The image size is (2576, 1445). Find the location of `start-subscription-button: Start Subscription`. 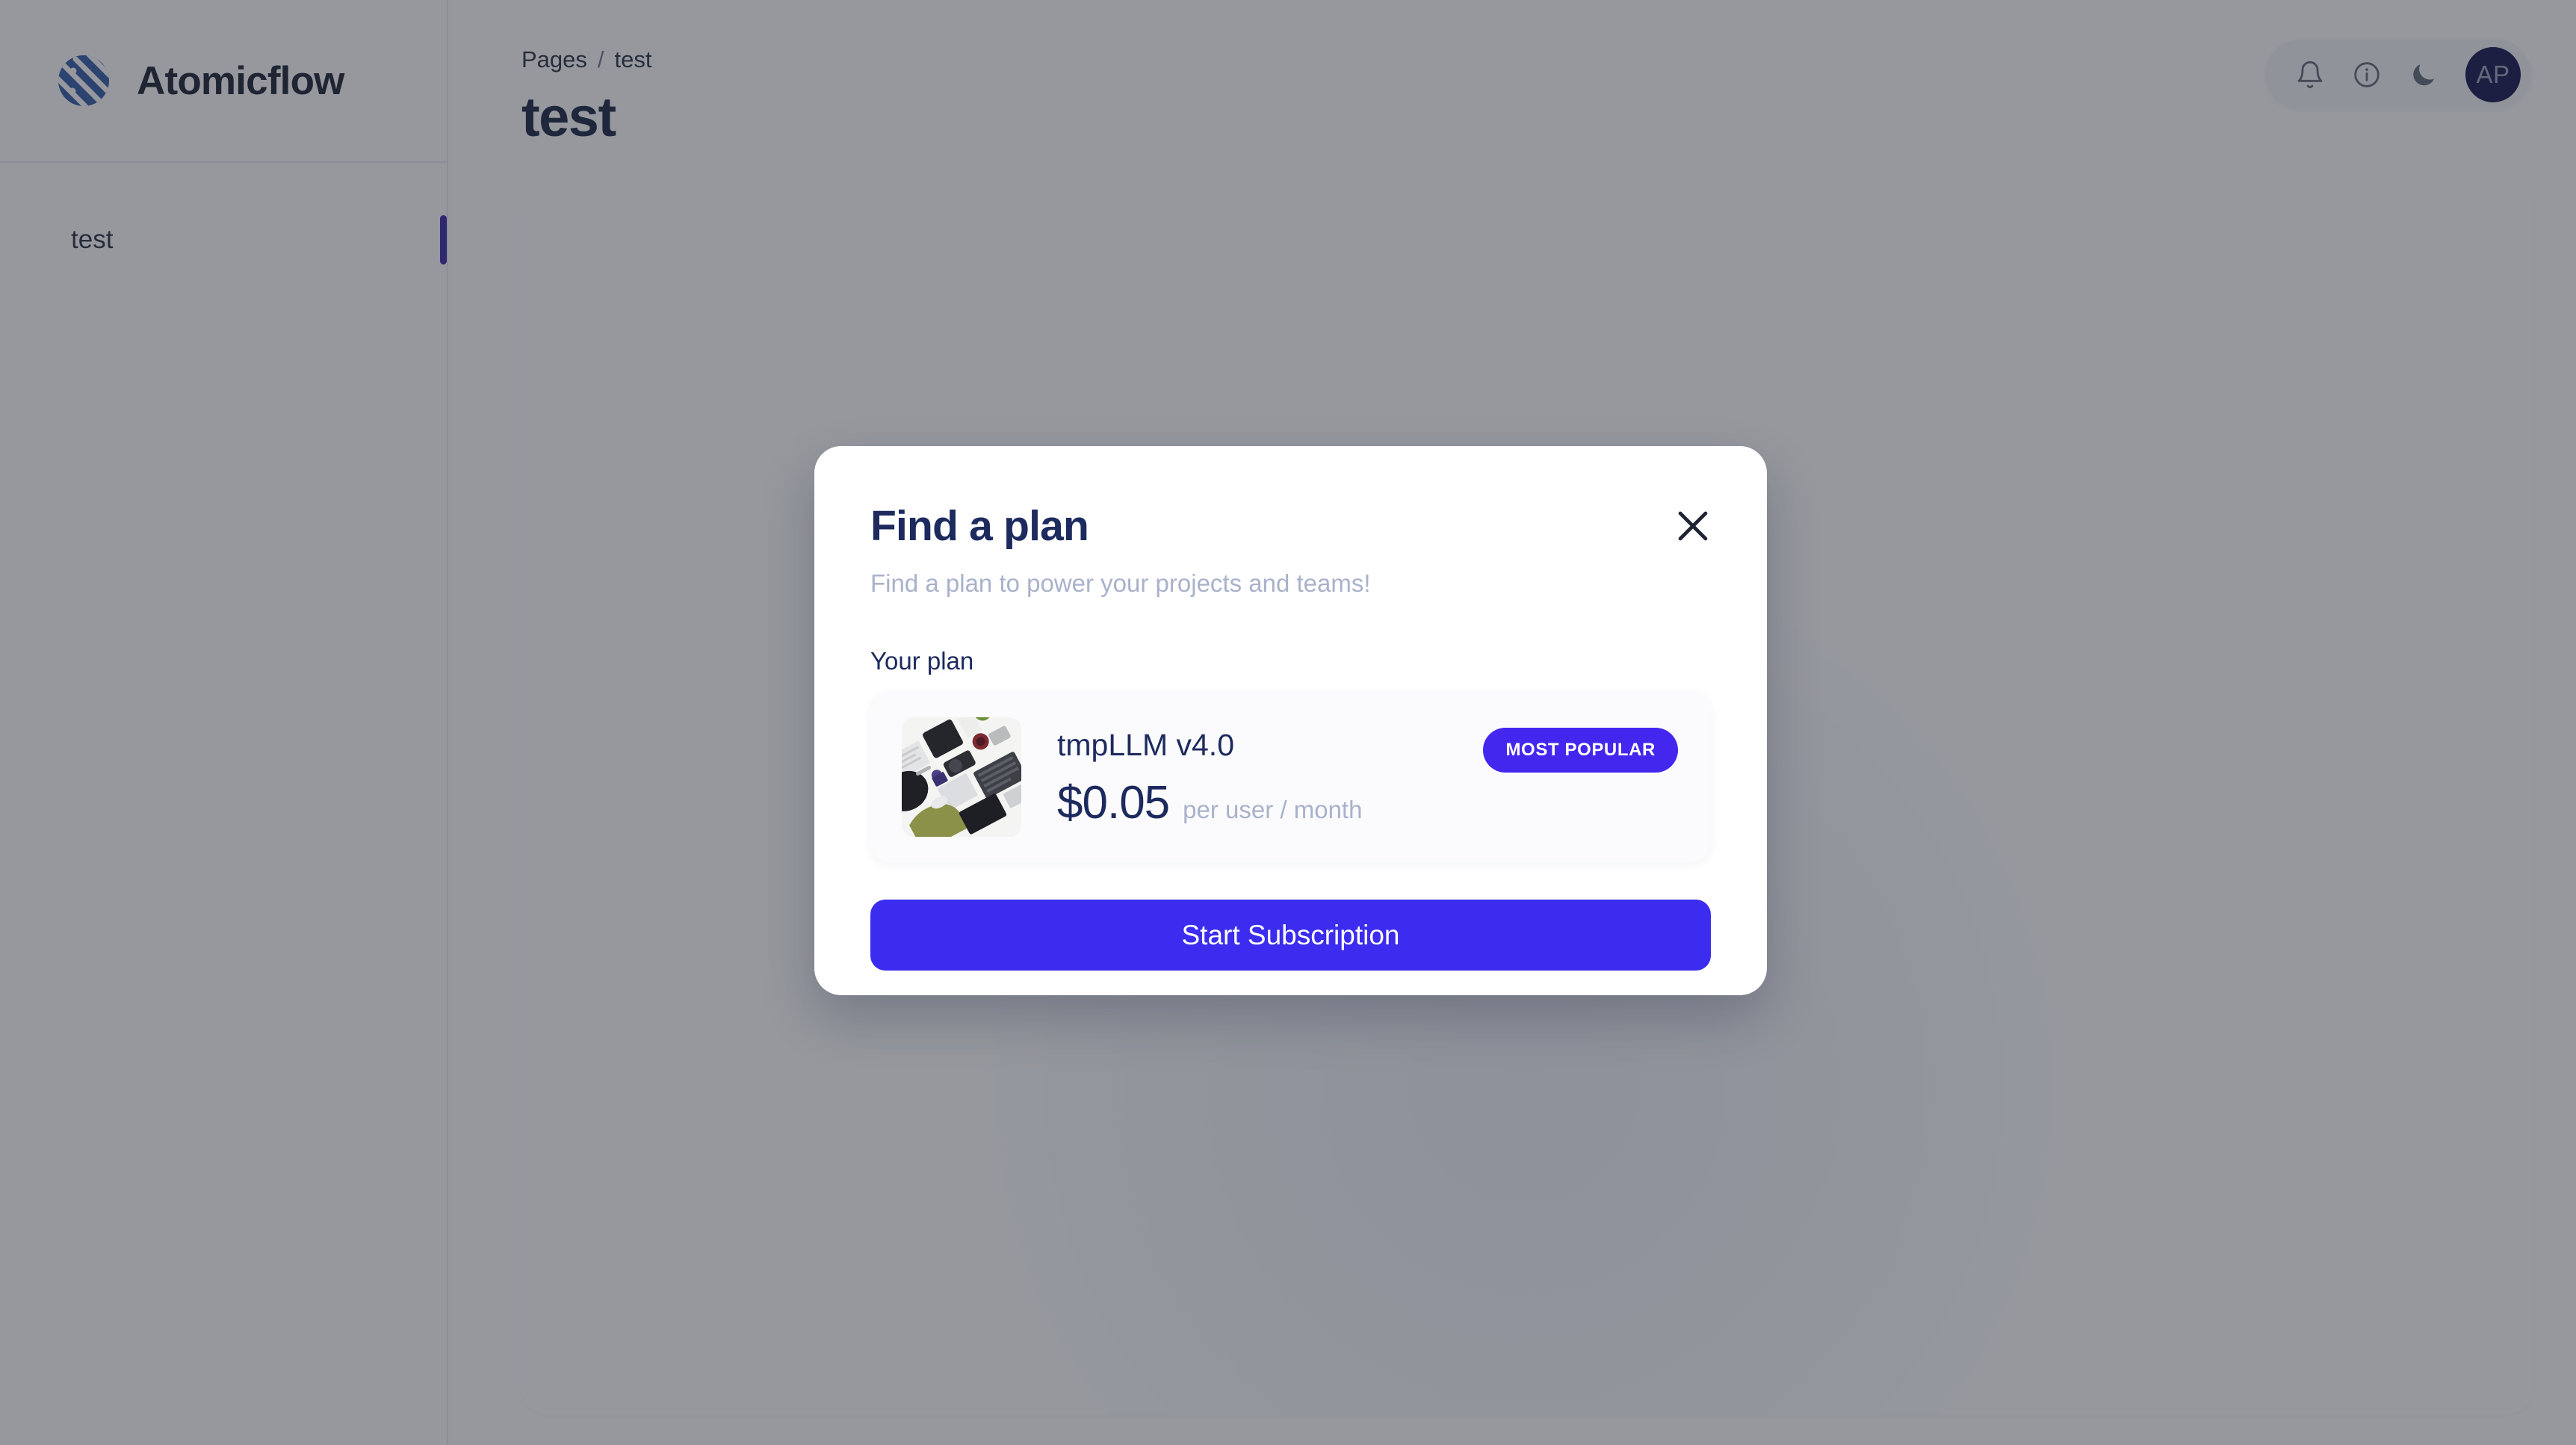

start-subscription-button: Start Subscription is located at coordinates (1290, 936).